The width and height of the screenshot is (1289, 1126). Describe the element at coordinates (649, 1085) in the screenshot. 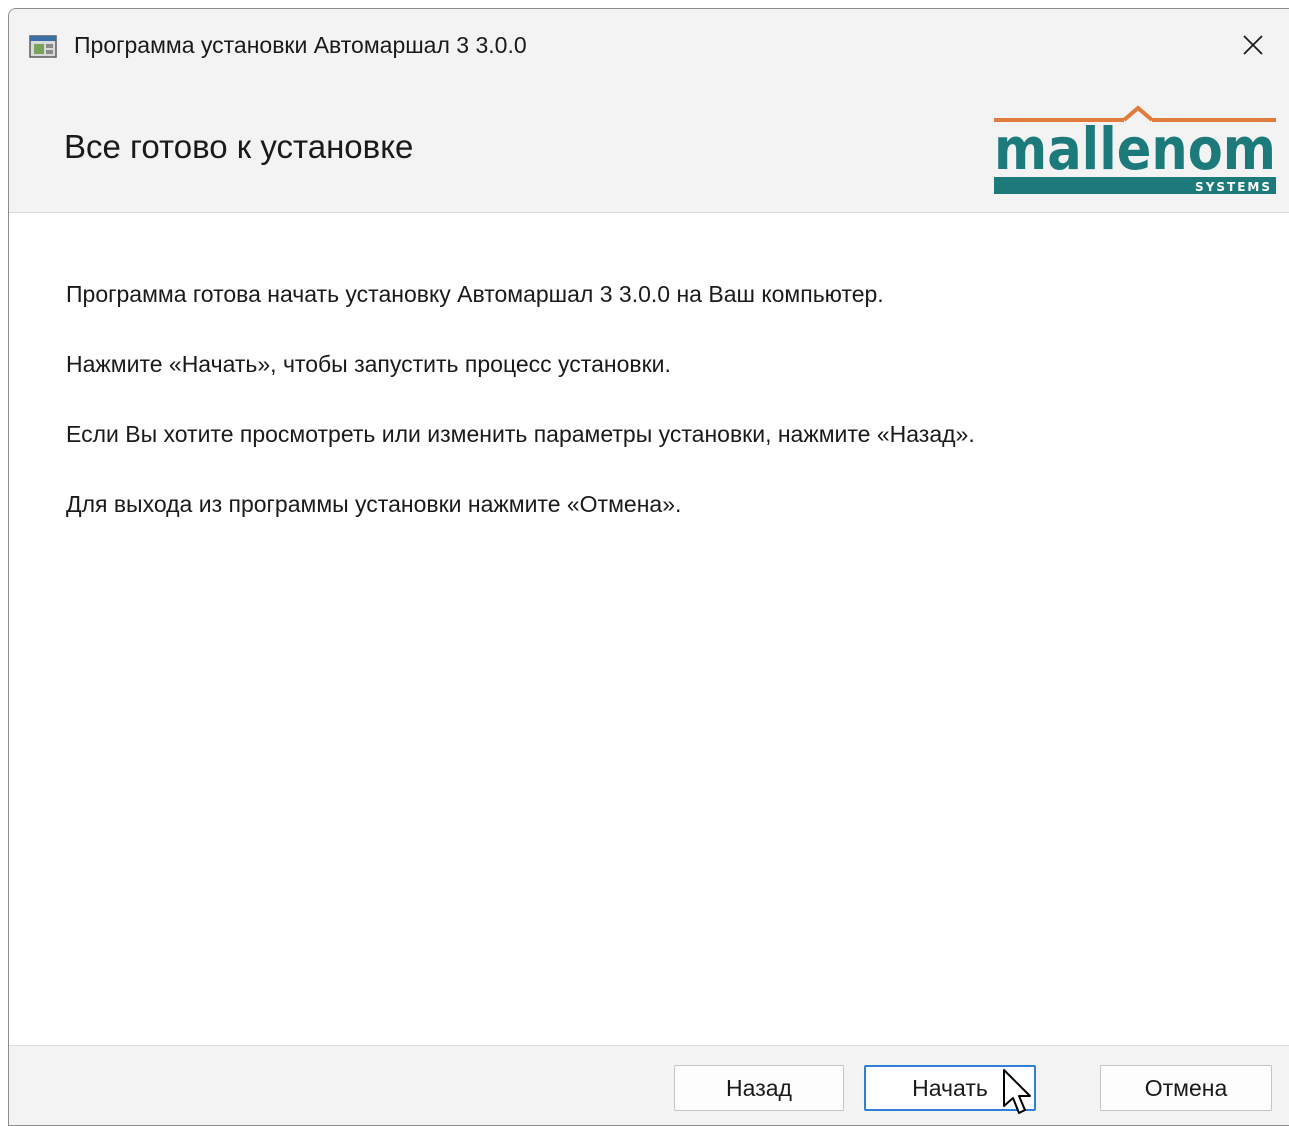

I see `button-bar: Назад Начать Отмена` at that location.